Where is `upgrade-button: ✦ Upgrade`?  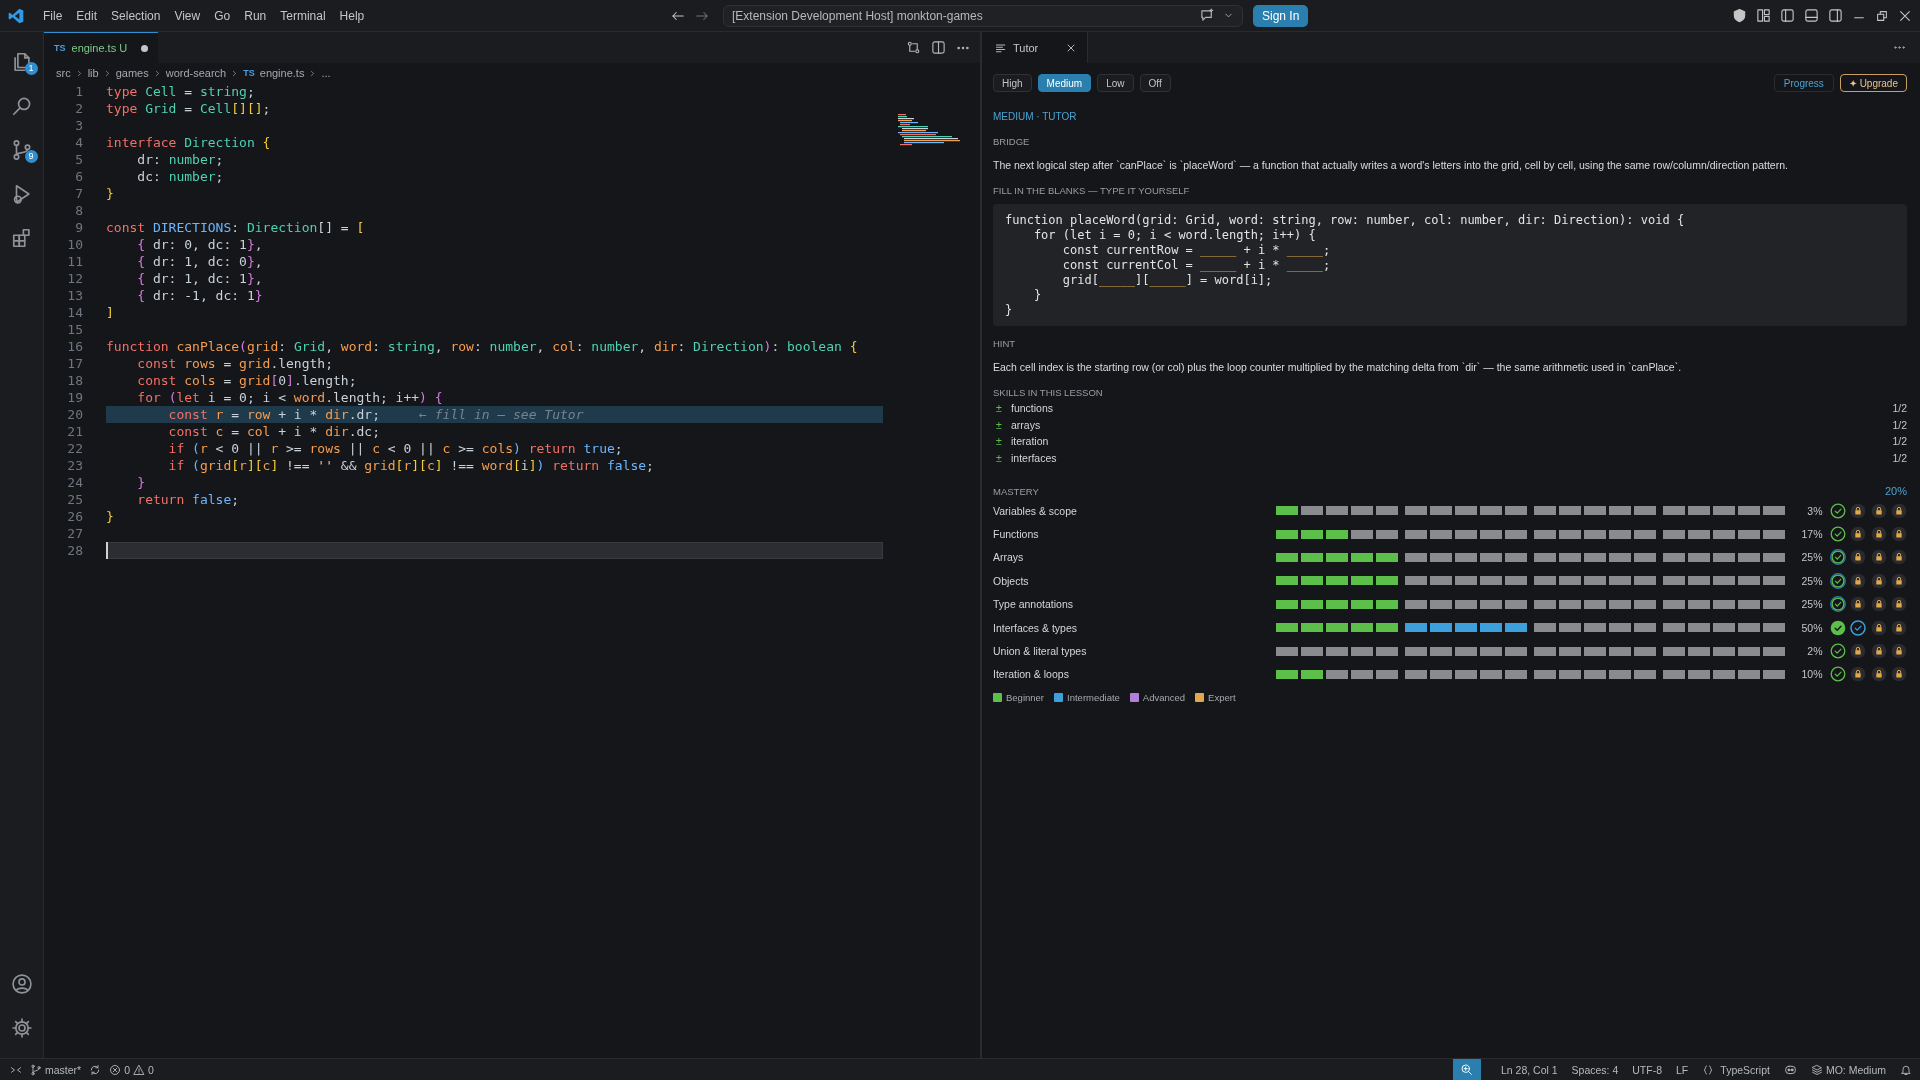
upgrade-button: ✦ Upgrade is located at coordinates (1873, 83).